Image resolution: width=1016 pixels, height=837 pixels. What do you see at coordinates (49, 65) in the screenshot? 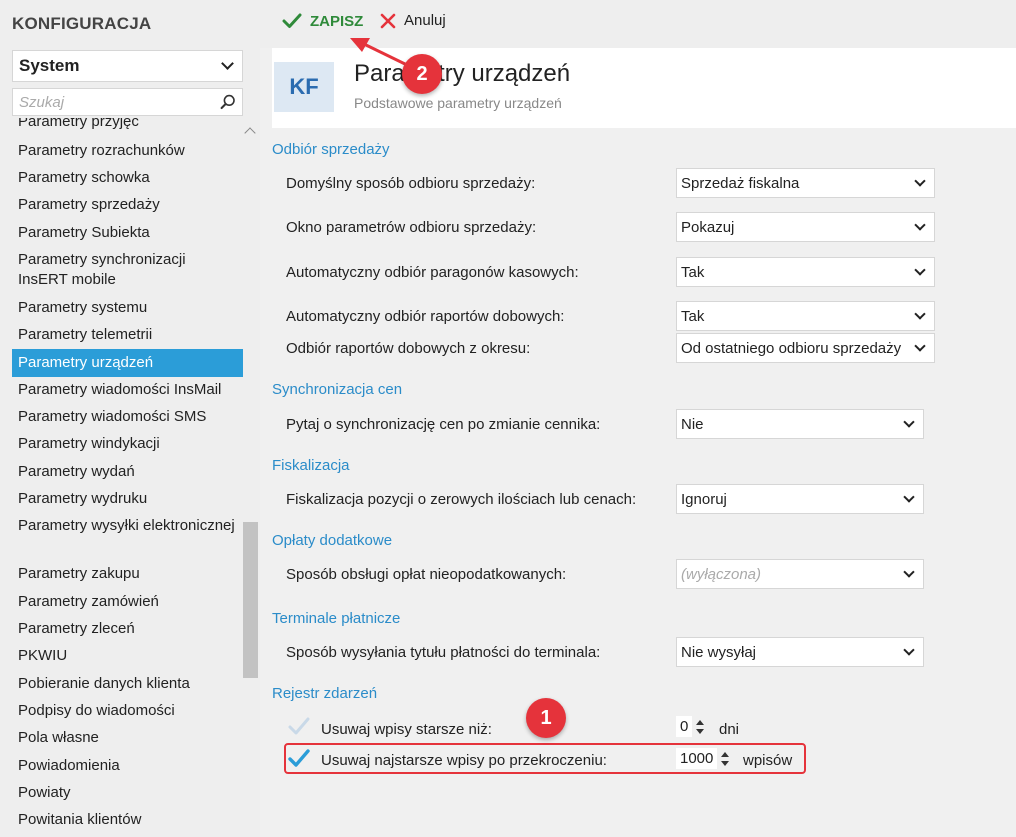
I see `module-select-value: System` at bounding box center [49, 65].